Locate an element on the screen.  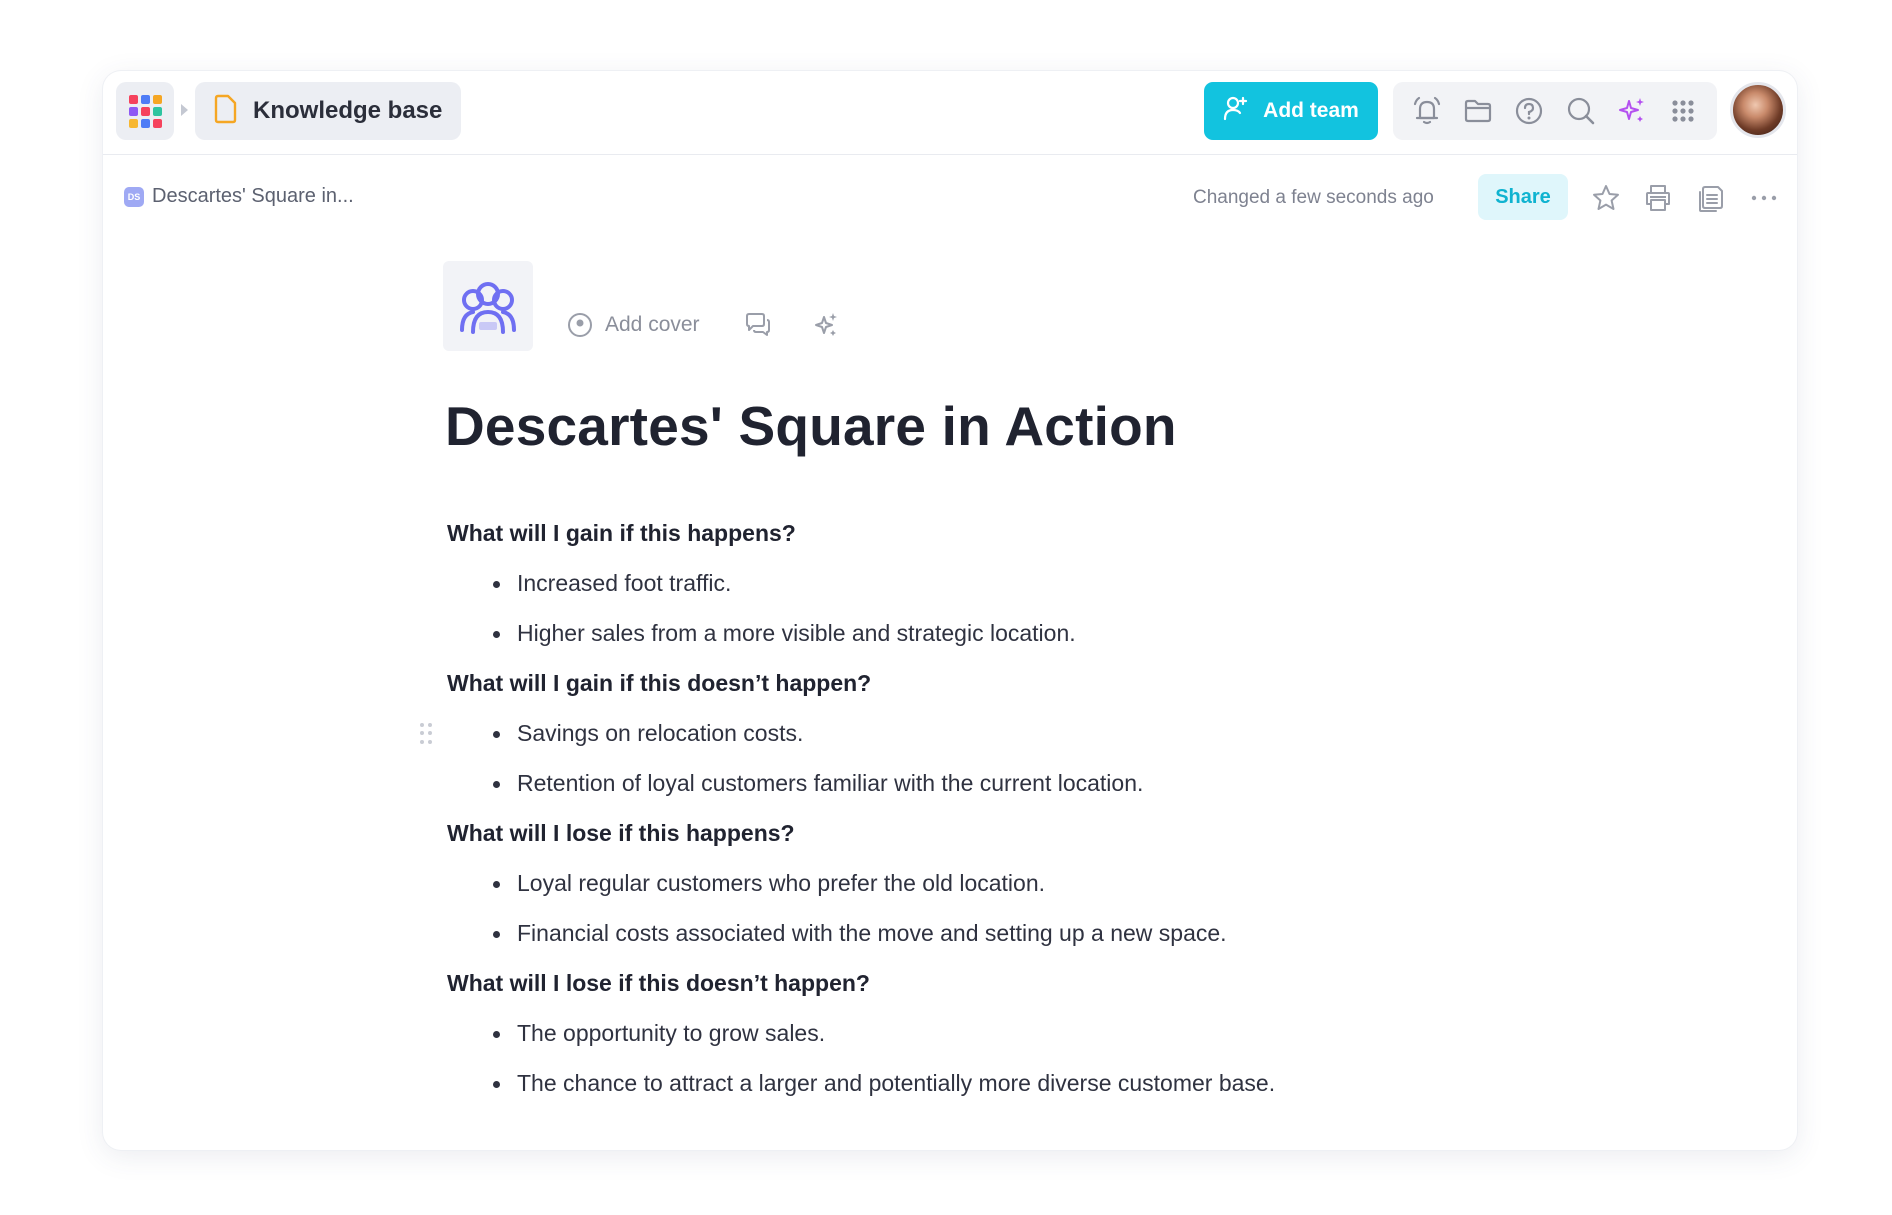
more-options-icon is located at coordinates (1764, 198).